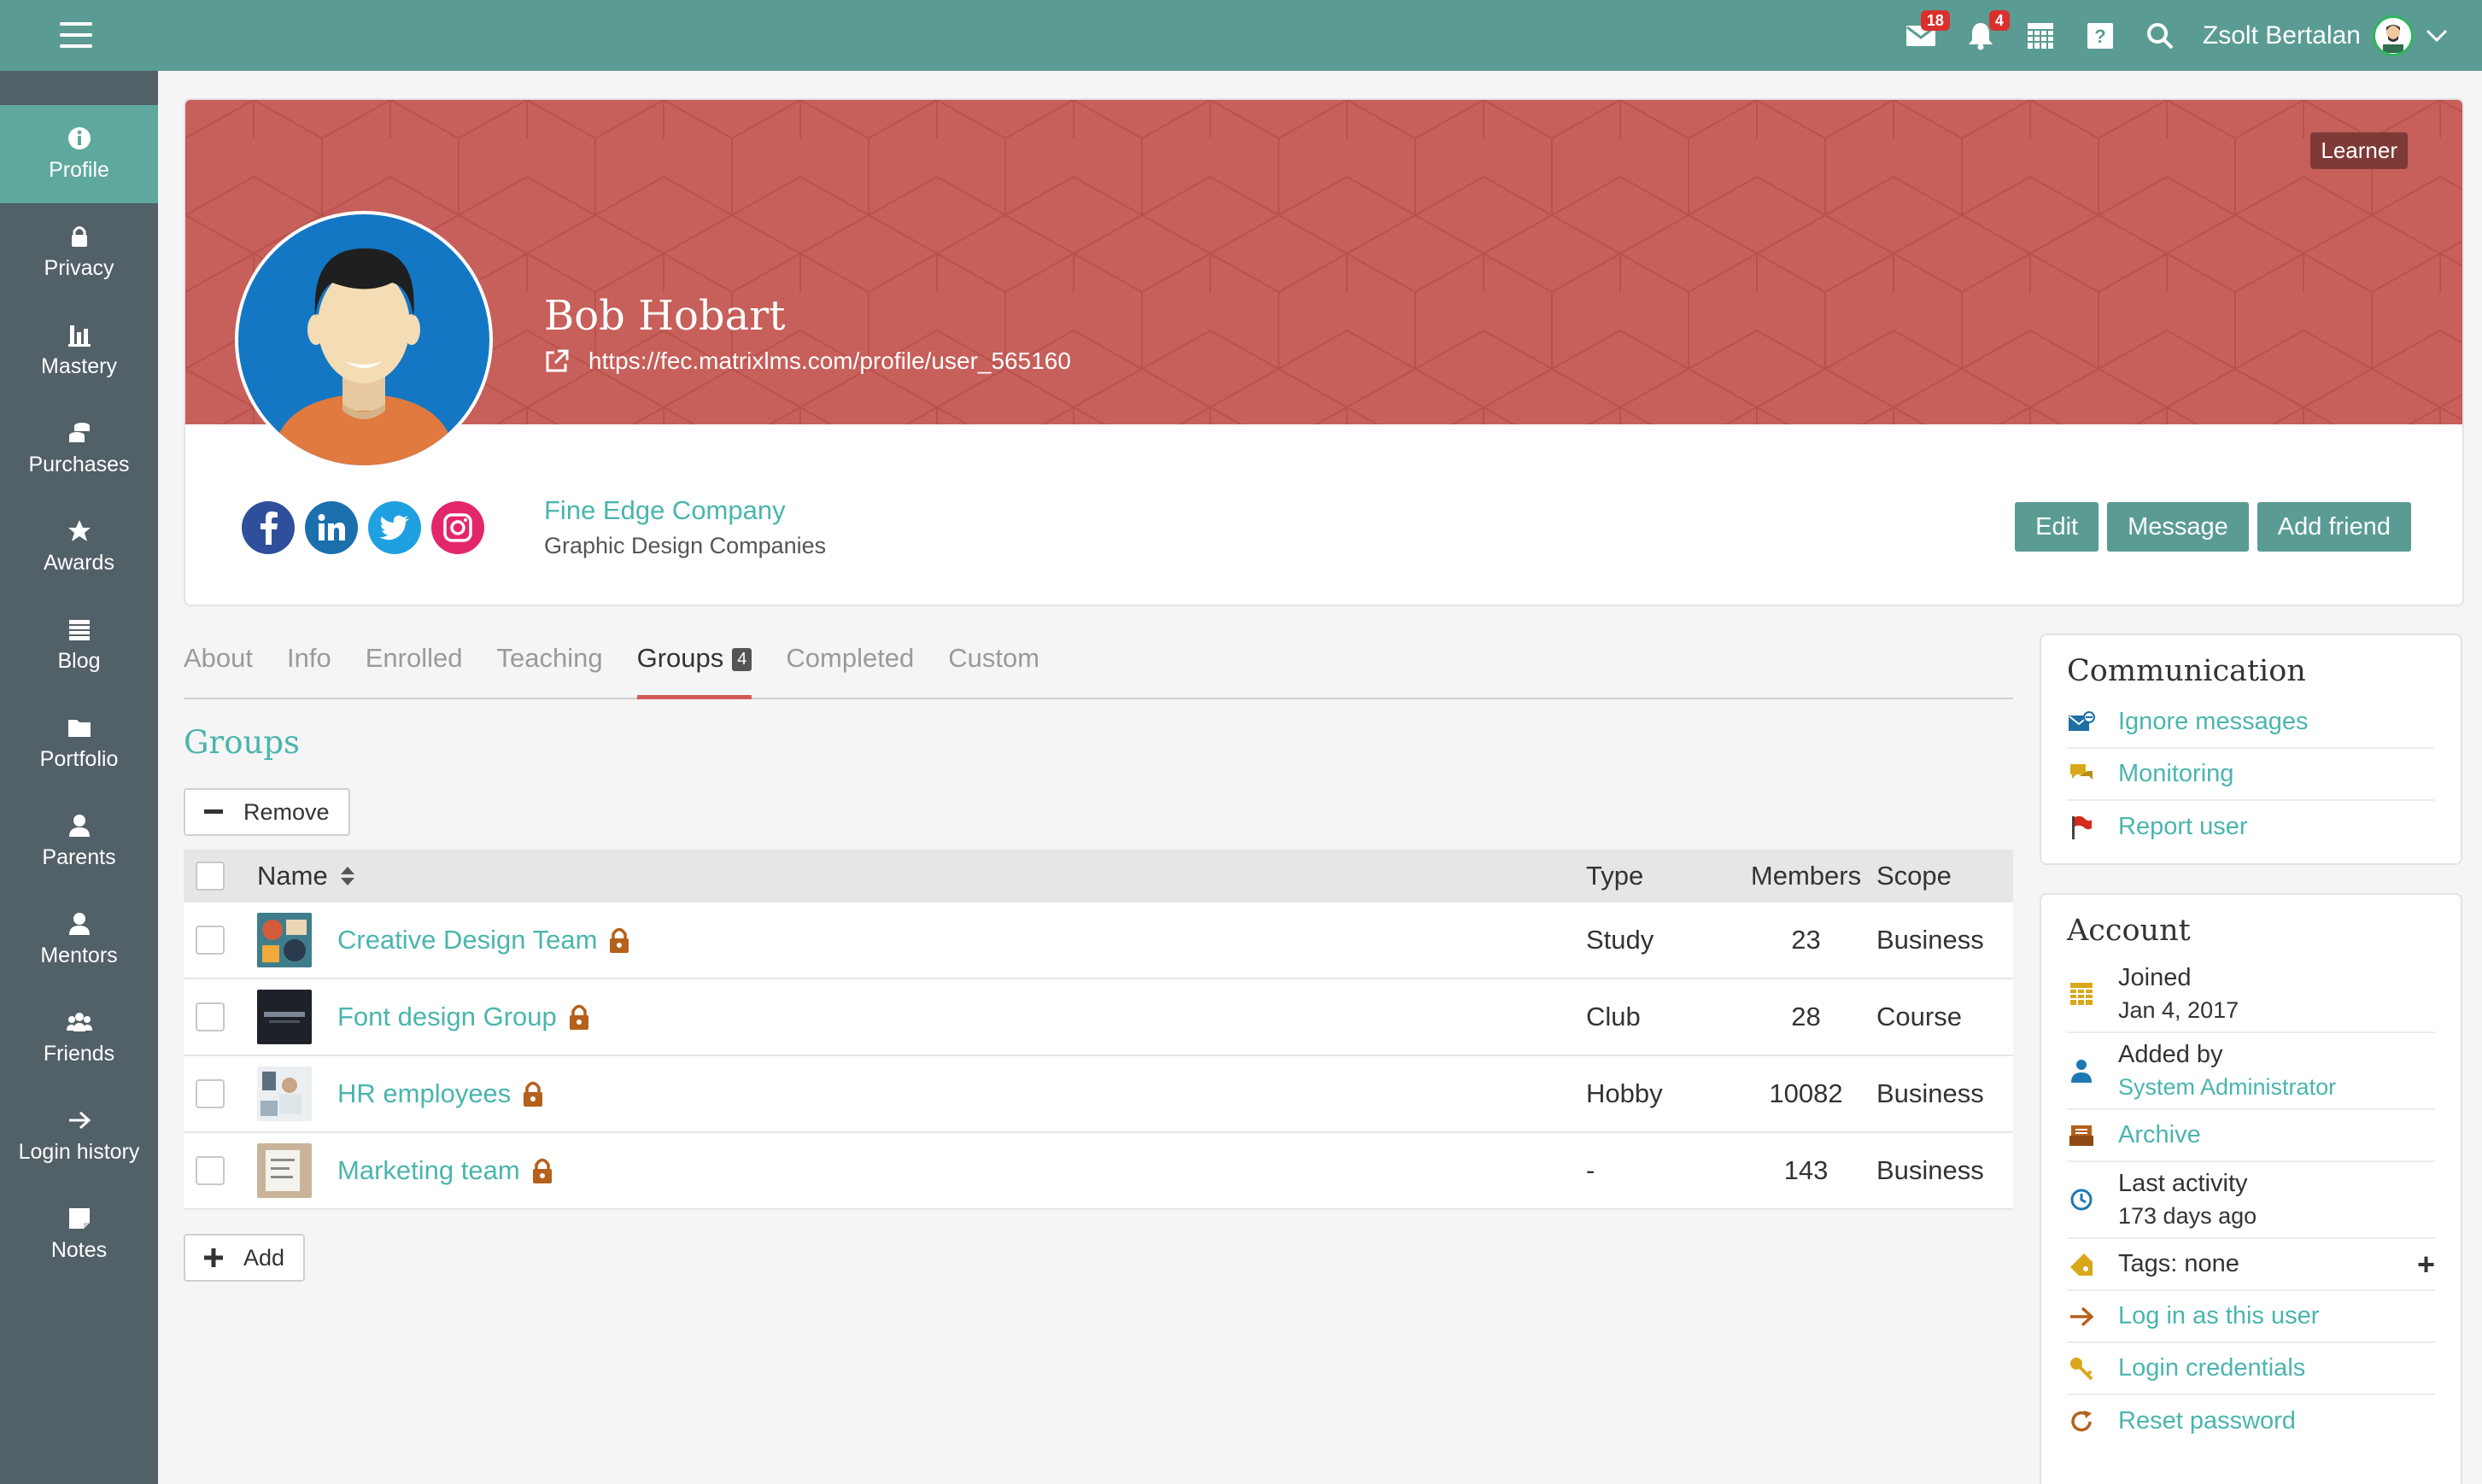 This screenshot has height=1484, width=2482. I want to click on sidebar-item-friends: Friends, so click(79, 1038).